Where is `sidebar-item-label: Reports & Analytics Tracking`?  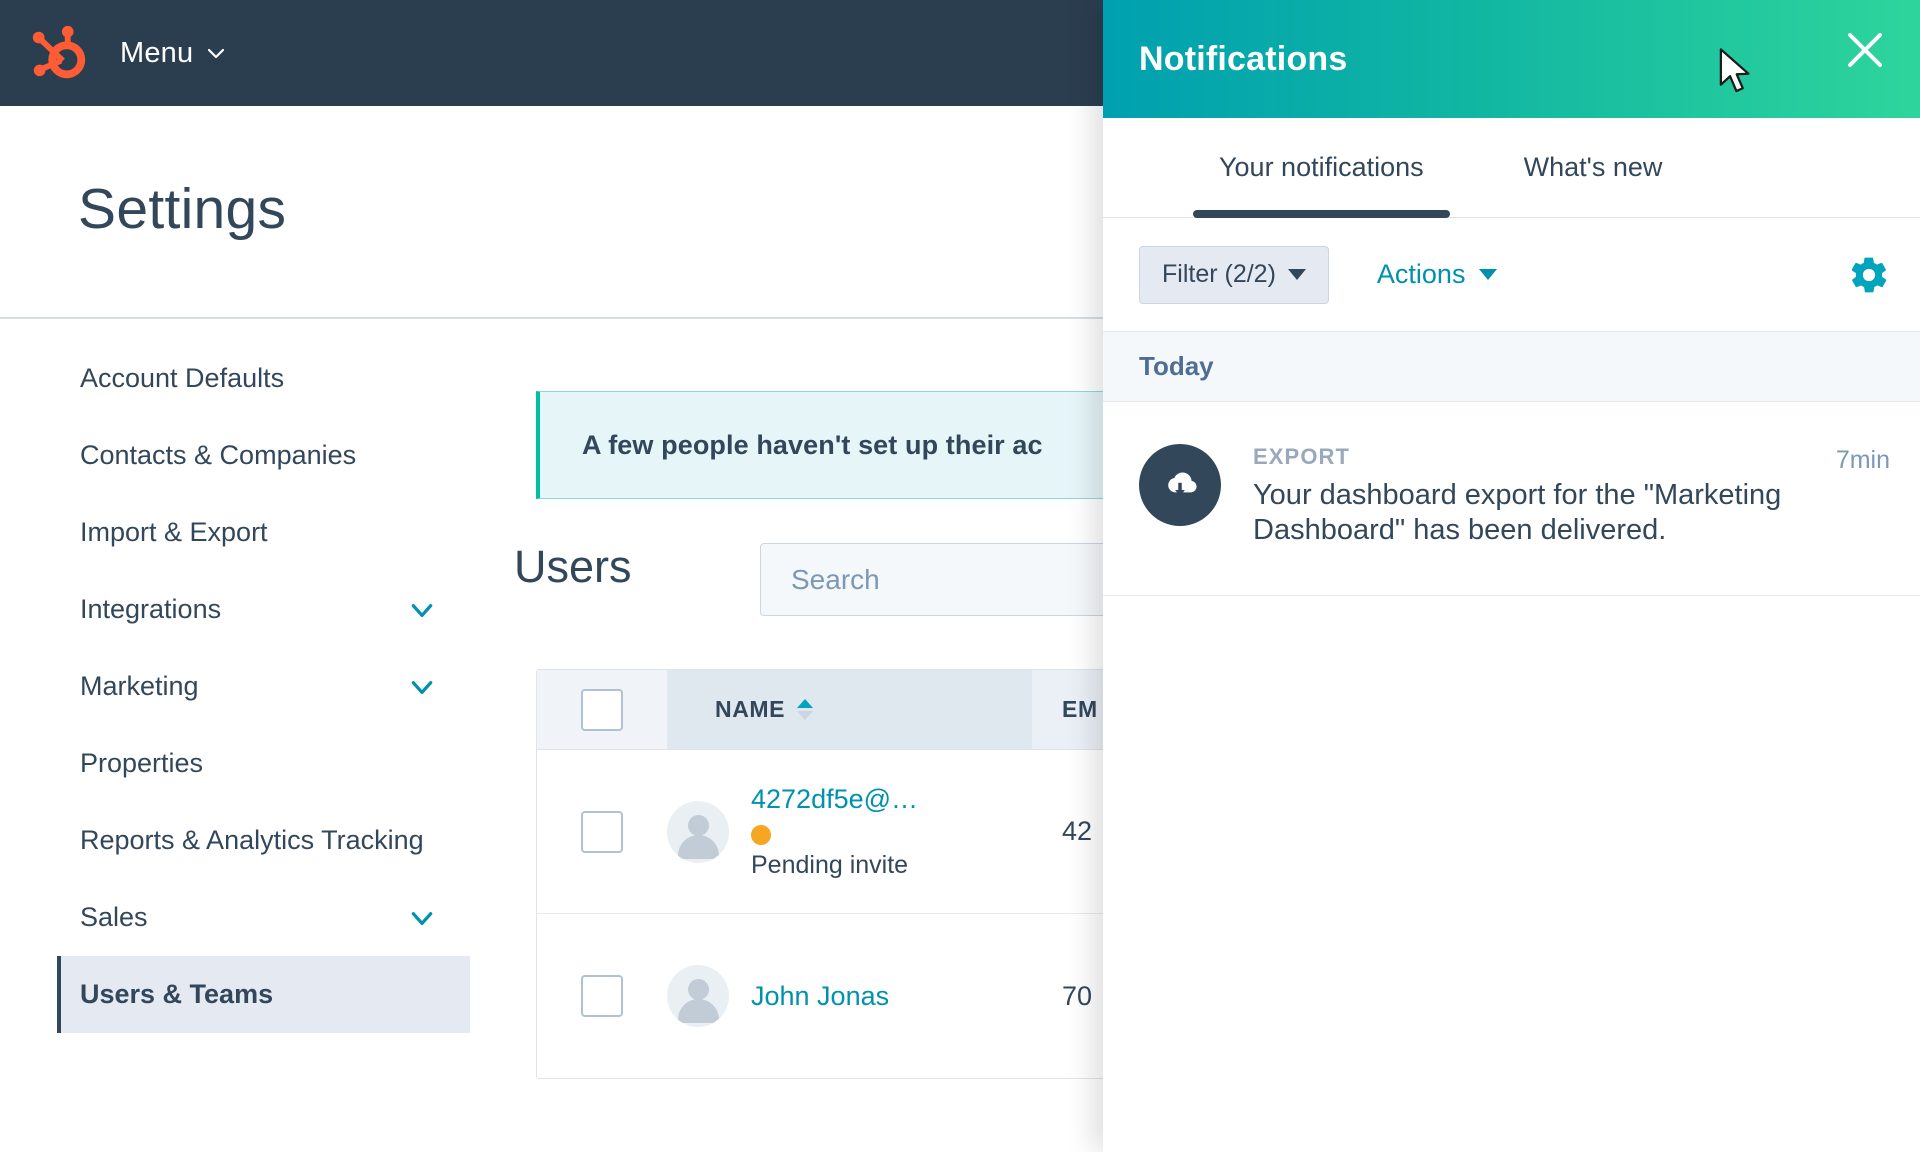 sidebar-item-label: Reports & Analytics Tracking is located at coordinates (252, 840).